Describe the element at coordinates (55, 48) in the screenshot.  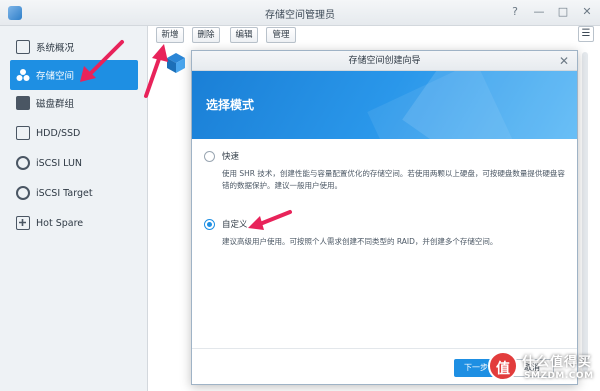
I see `sidebar-item-label: 系统概况` at that location.